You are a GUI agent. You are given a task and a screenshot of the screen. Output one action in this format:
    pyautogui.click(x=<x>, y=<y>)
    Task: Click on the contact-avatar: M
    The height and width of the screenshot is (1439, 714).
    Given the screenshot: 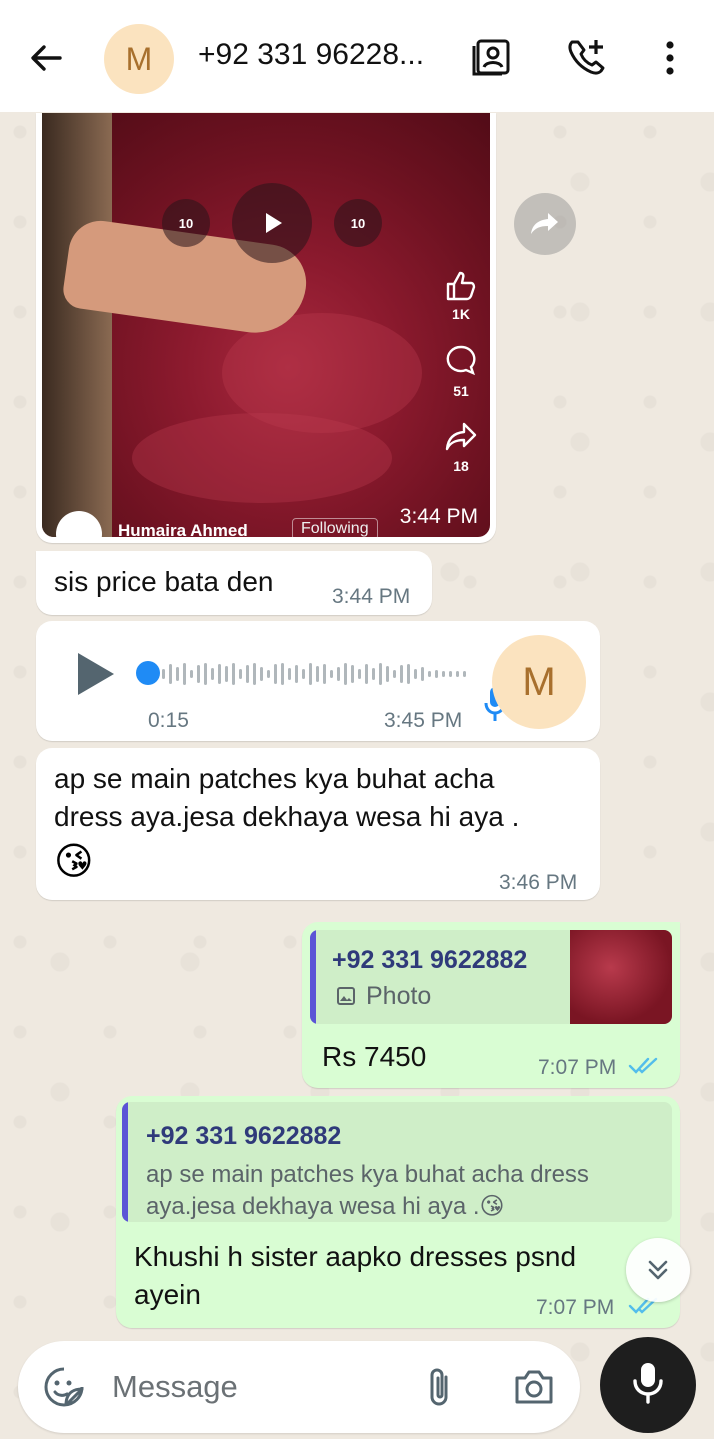 What is the action you would take?
    pyautogui.click(x=139, y=59)
    